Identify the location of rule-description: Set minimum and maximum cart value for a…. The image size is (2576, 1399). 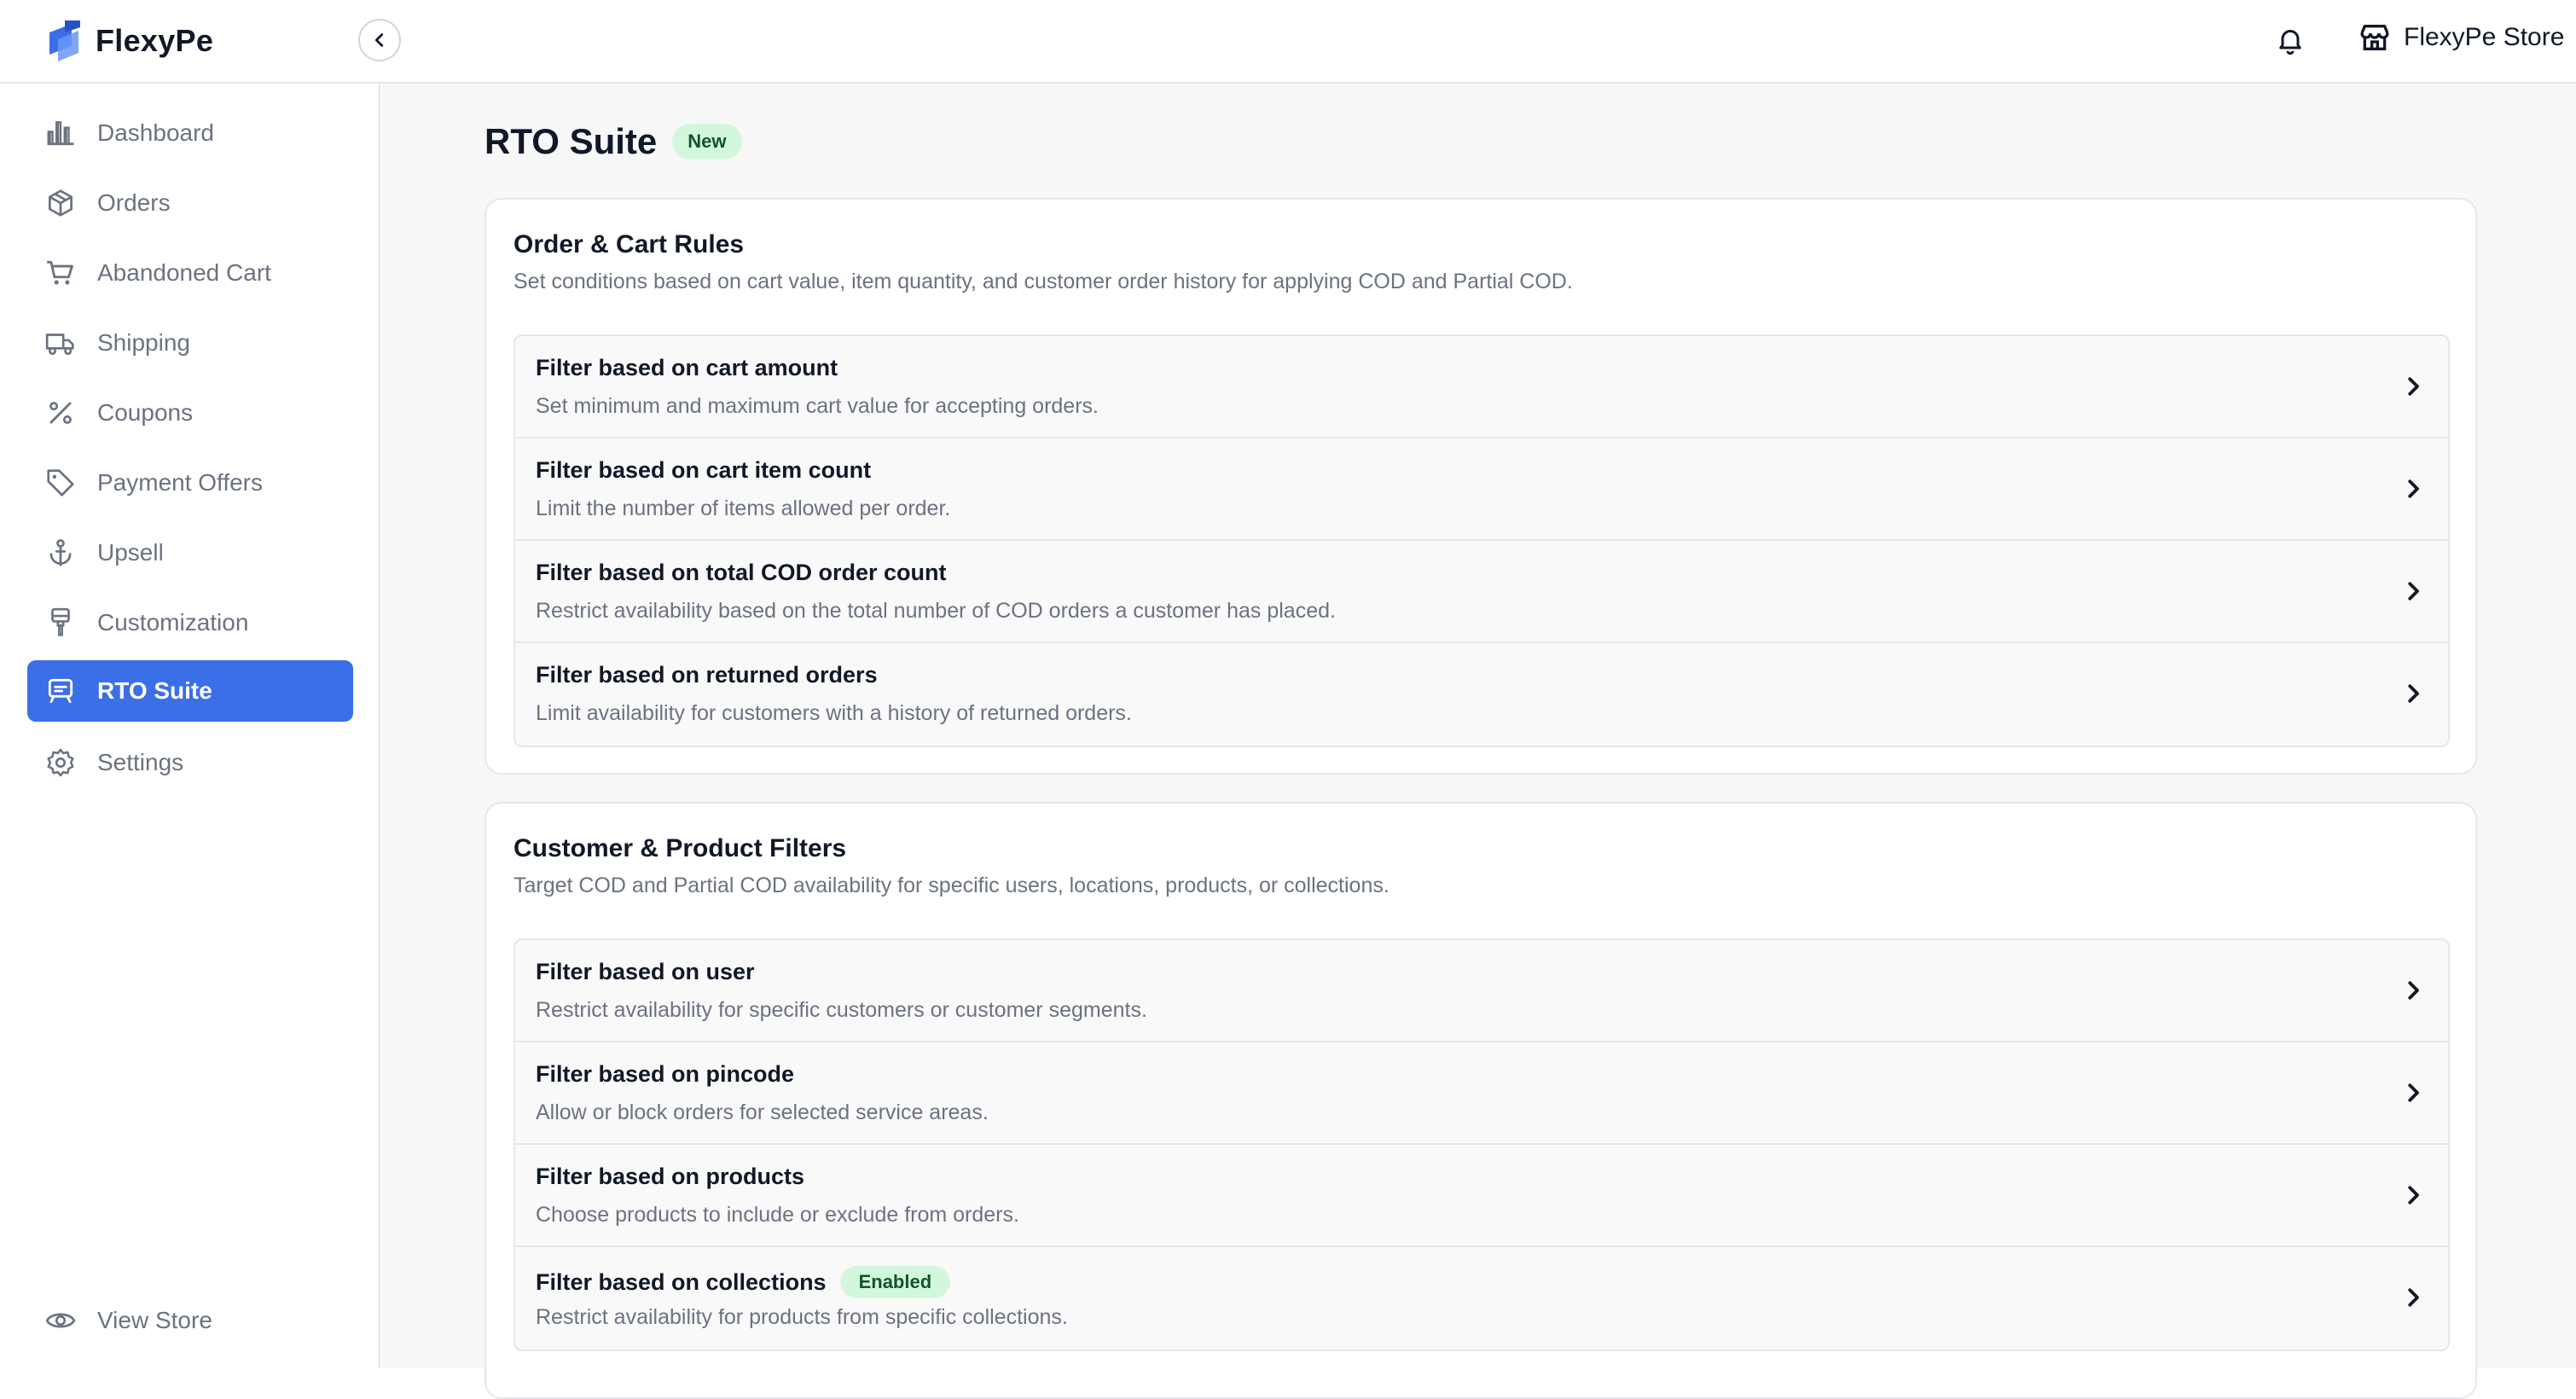
(817, 406).